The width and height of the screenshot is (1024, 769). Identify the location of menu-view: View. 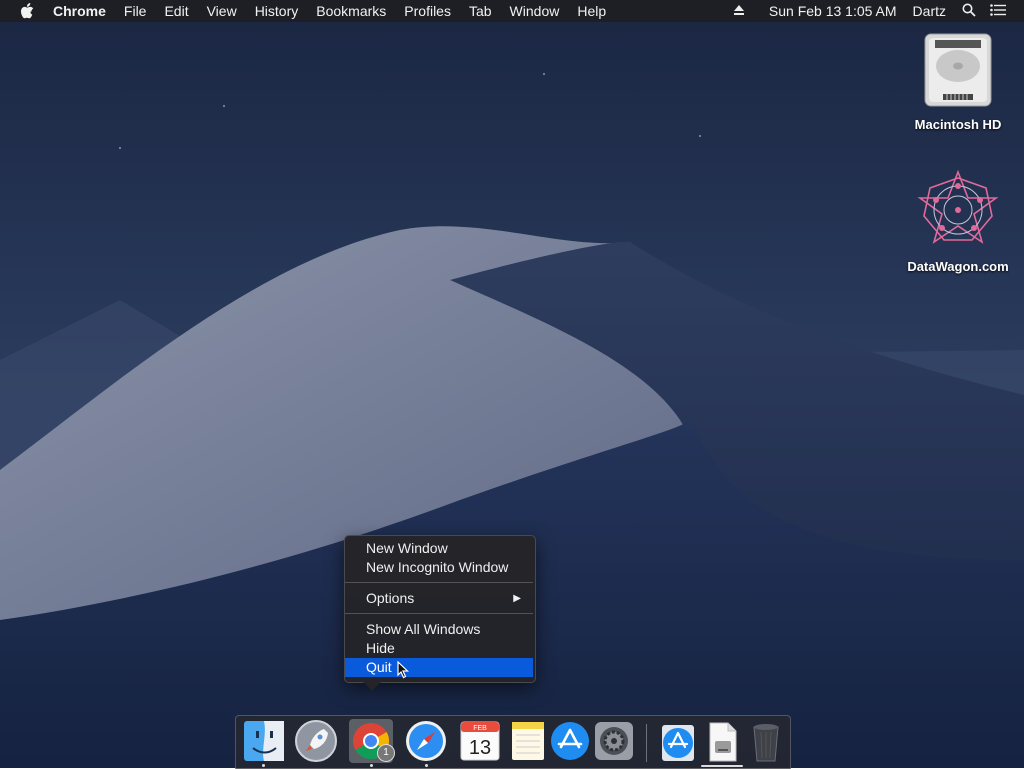
(222, 11).